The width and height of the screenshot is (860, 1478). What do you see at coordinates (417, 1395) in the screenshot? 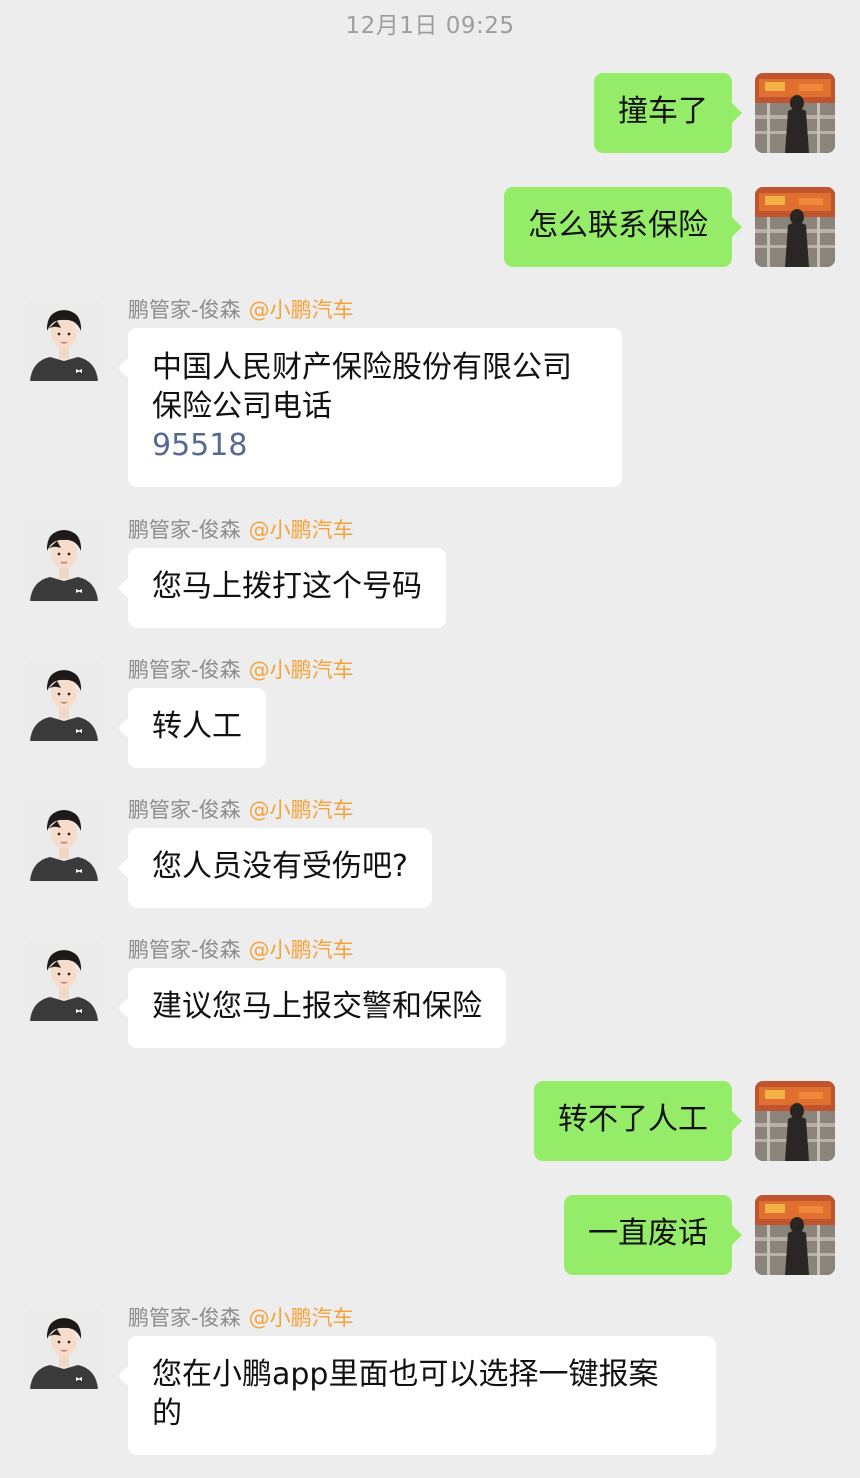
I see `incoming-message-bubble: 您在小鹏app里面也可以选择一键报案 的` at bounding box center [417, 1395].